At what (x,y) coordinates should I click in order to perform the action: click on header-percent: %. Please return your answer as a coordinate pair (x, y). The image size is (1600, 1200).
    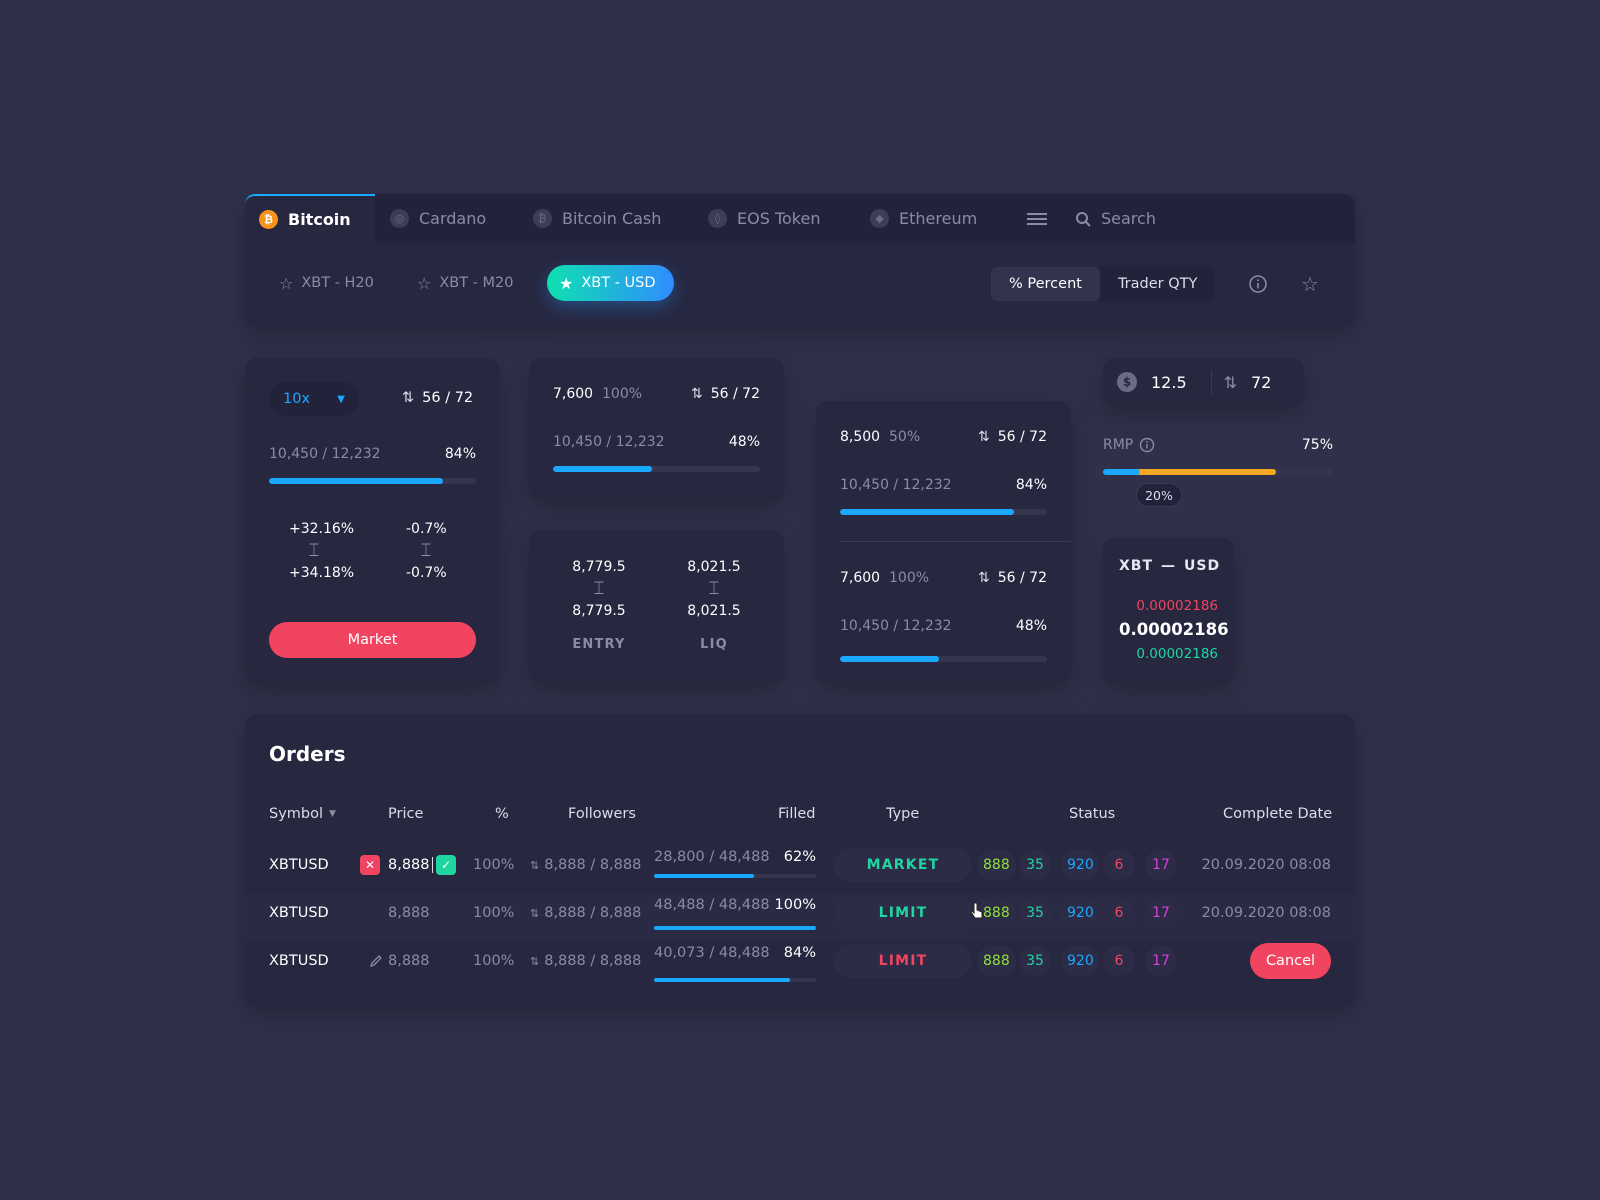
    Looking at the image, I should click on (502, 814).